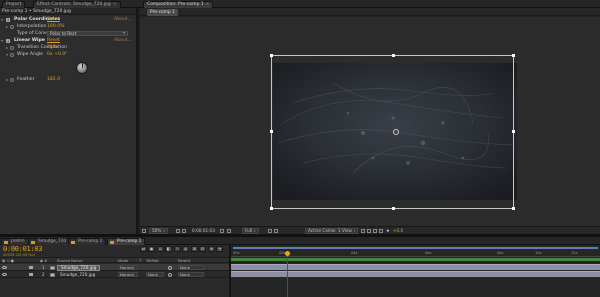 Image resolution: width=600 pixels, height=297 pixels. What do you see at coordinates (168, 249) in the screenshot?
I see `toolbar-icon: ◧` at bounding box center [168, 249].